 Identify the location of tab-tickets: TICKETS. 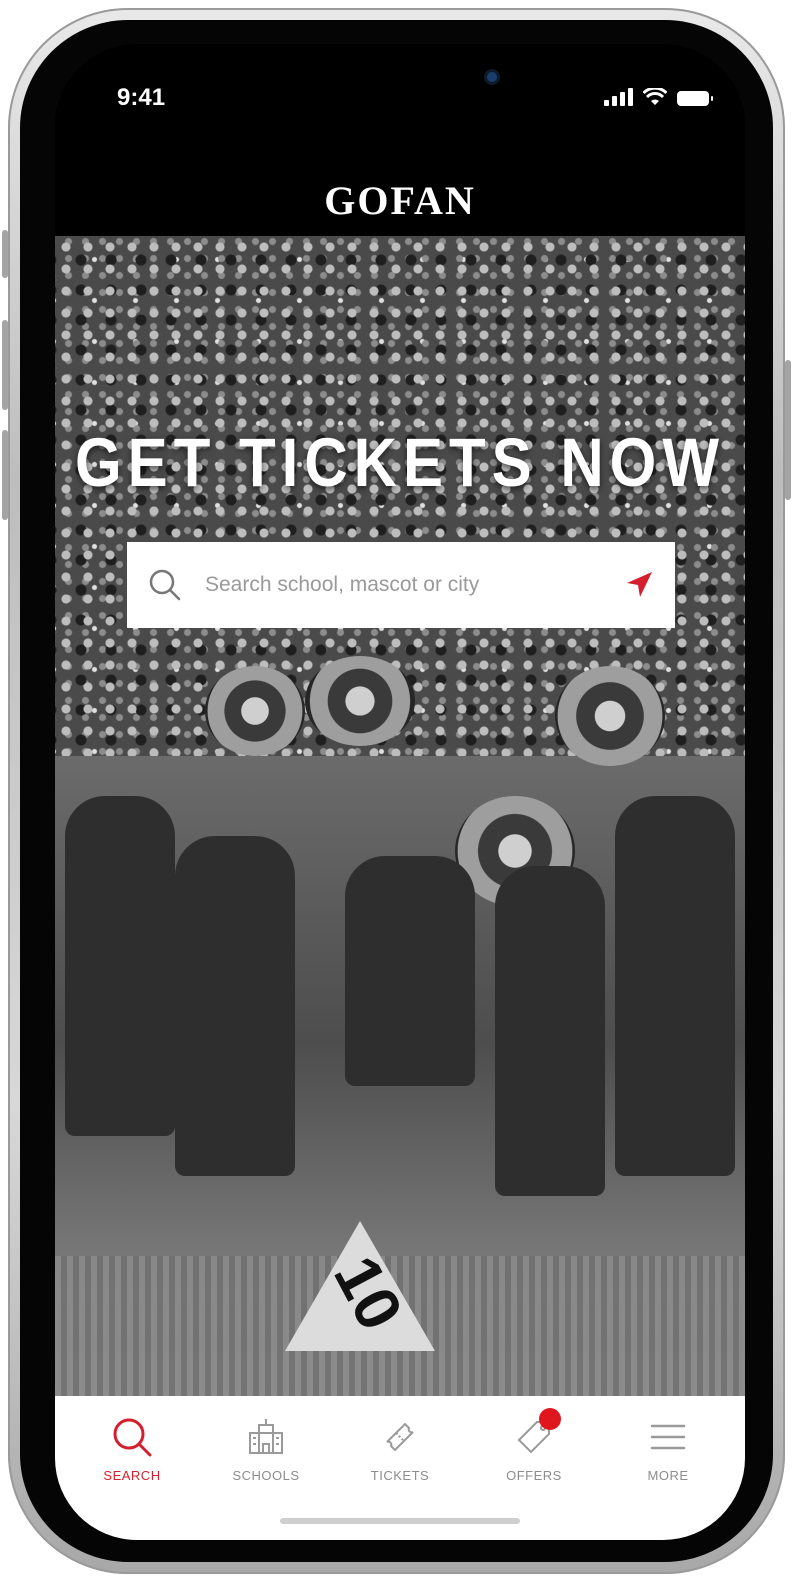
(400, 1448).